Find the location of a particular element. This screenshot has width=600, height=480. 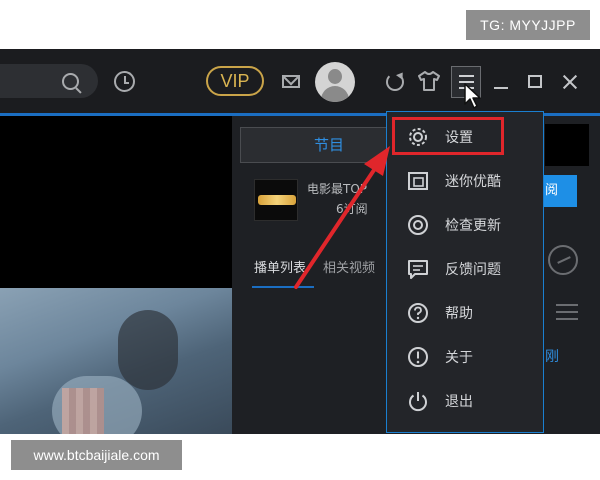

settings-highlight-box is located at coordinates (448, 136).